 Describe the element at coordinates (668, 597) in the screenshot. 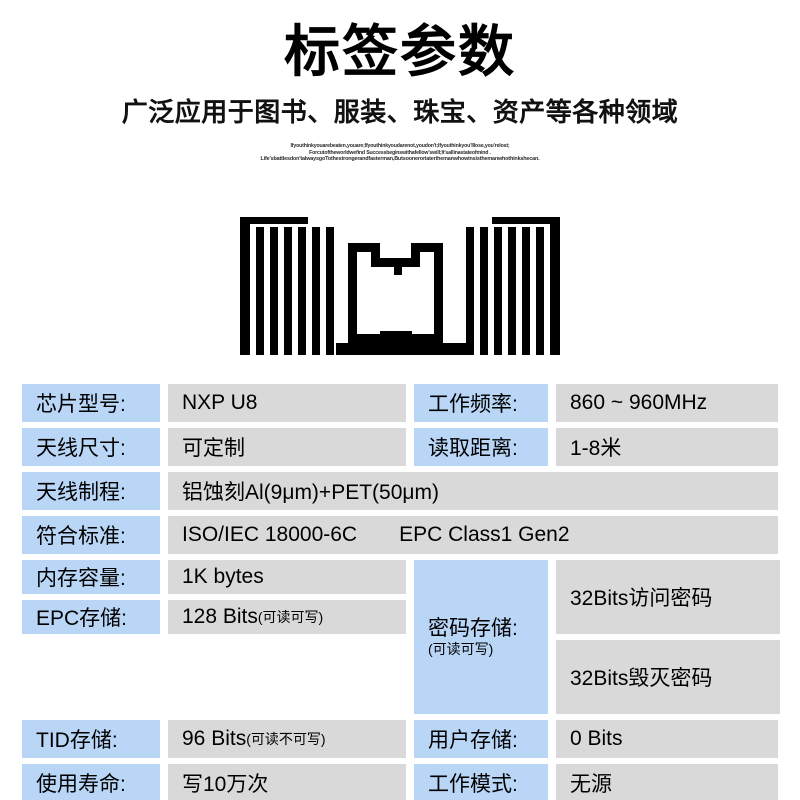

I see `spec-value-access-password: 32Bits访问密码` at that location.